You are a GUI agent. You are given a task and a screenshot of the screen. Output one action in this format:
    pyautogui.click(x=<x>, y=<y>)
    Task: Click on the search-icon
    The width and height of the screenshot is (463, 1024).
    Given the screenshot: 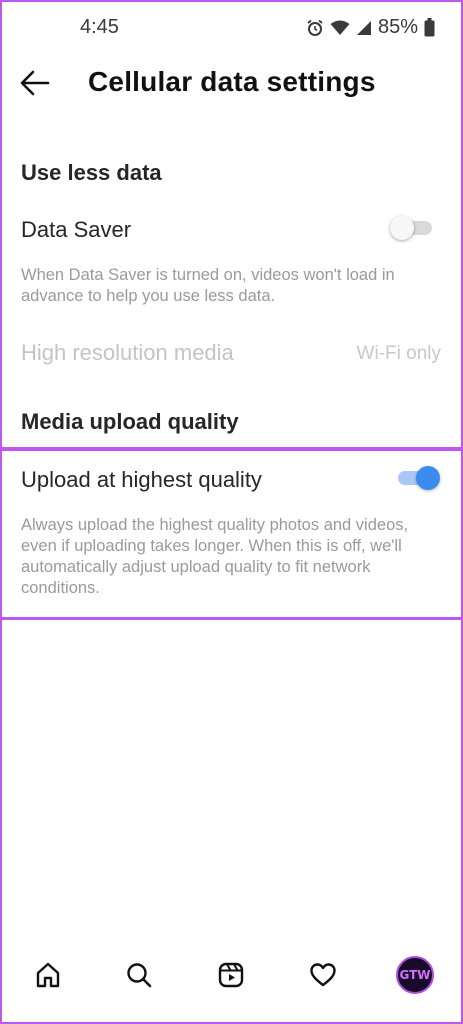 What is the action you would take?
    pyautogui.click(x=139, y=975)
    